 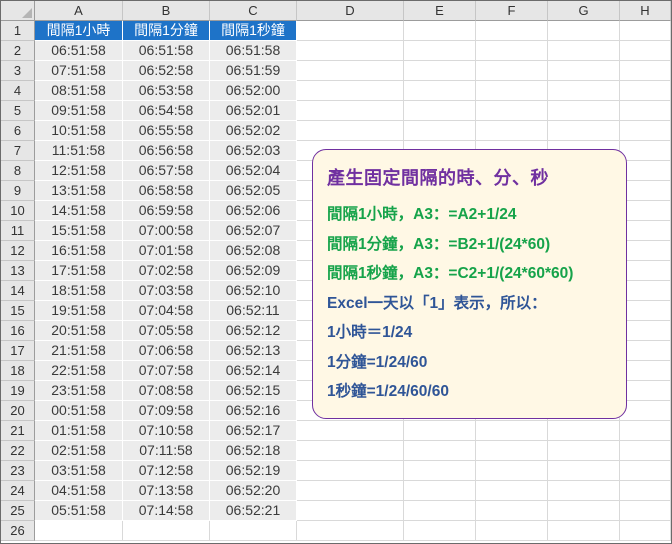 I want to click on time-cell: 06:51:59, so click(x=253, y=71).